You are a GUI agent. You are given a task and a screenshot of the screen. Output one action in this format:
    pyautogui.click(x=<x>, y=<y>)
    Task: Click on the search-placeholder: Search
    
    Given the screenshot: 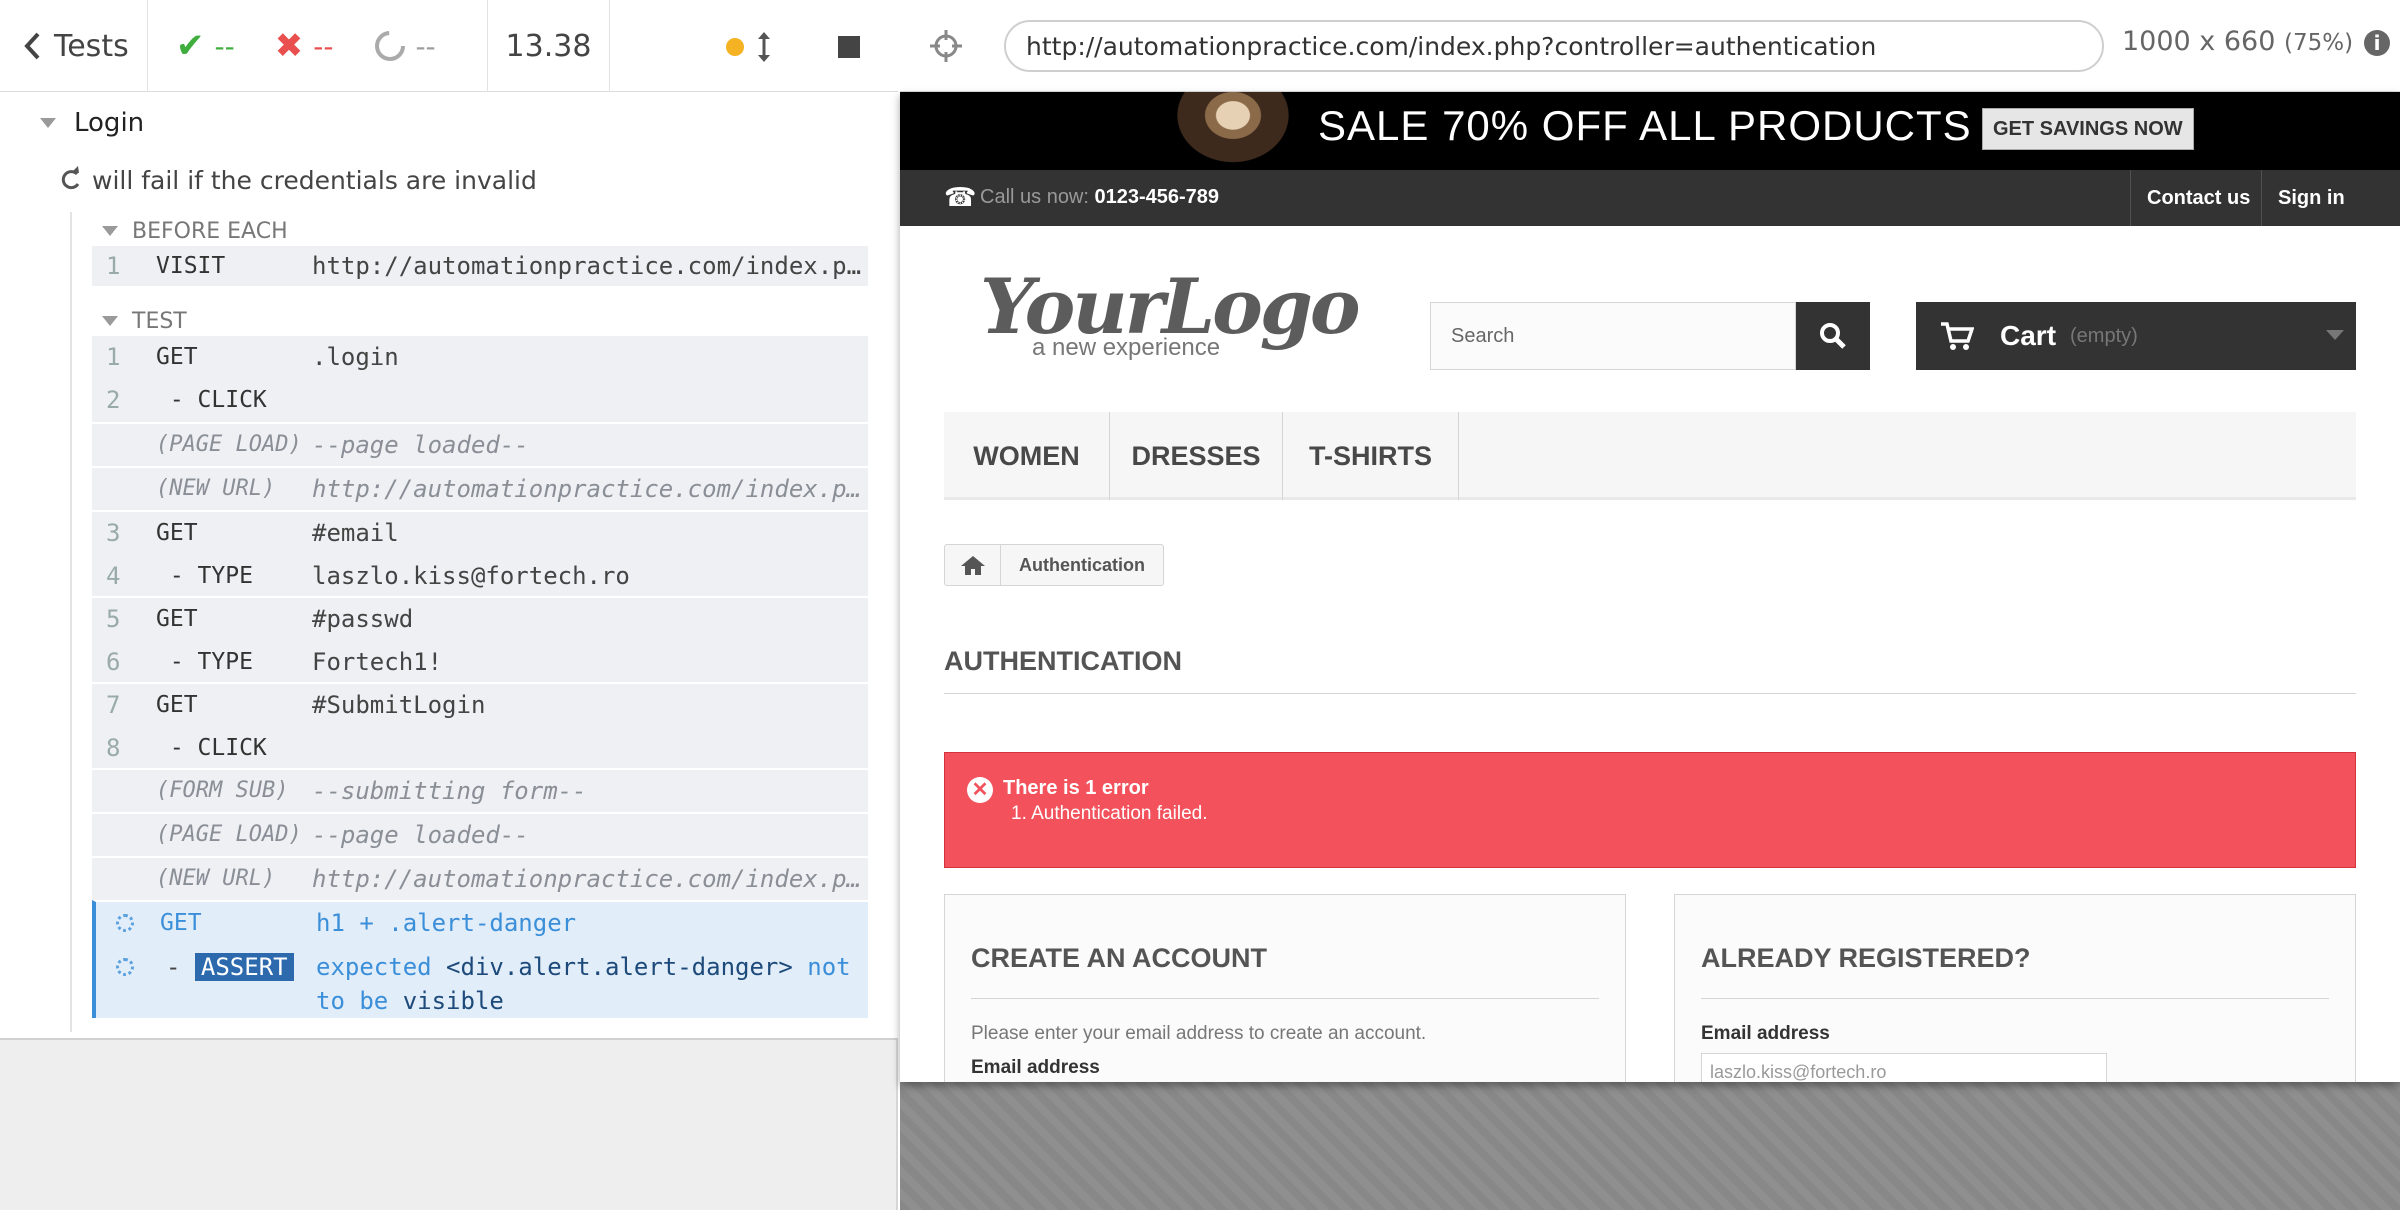 What is the action you would take?
    pyautogui.click(x=1483, y=335)
    